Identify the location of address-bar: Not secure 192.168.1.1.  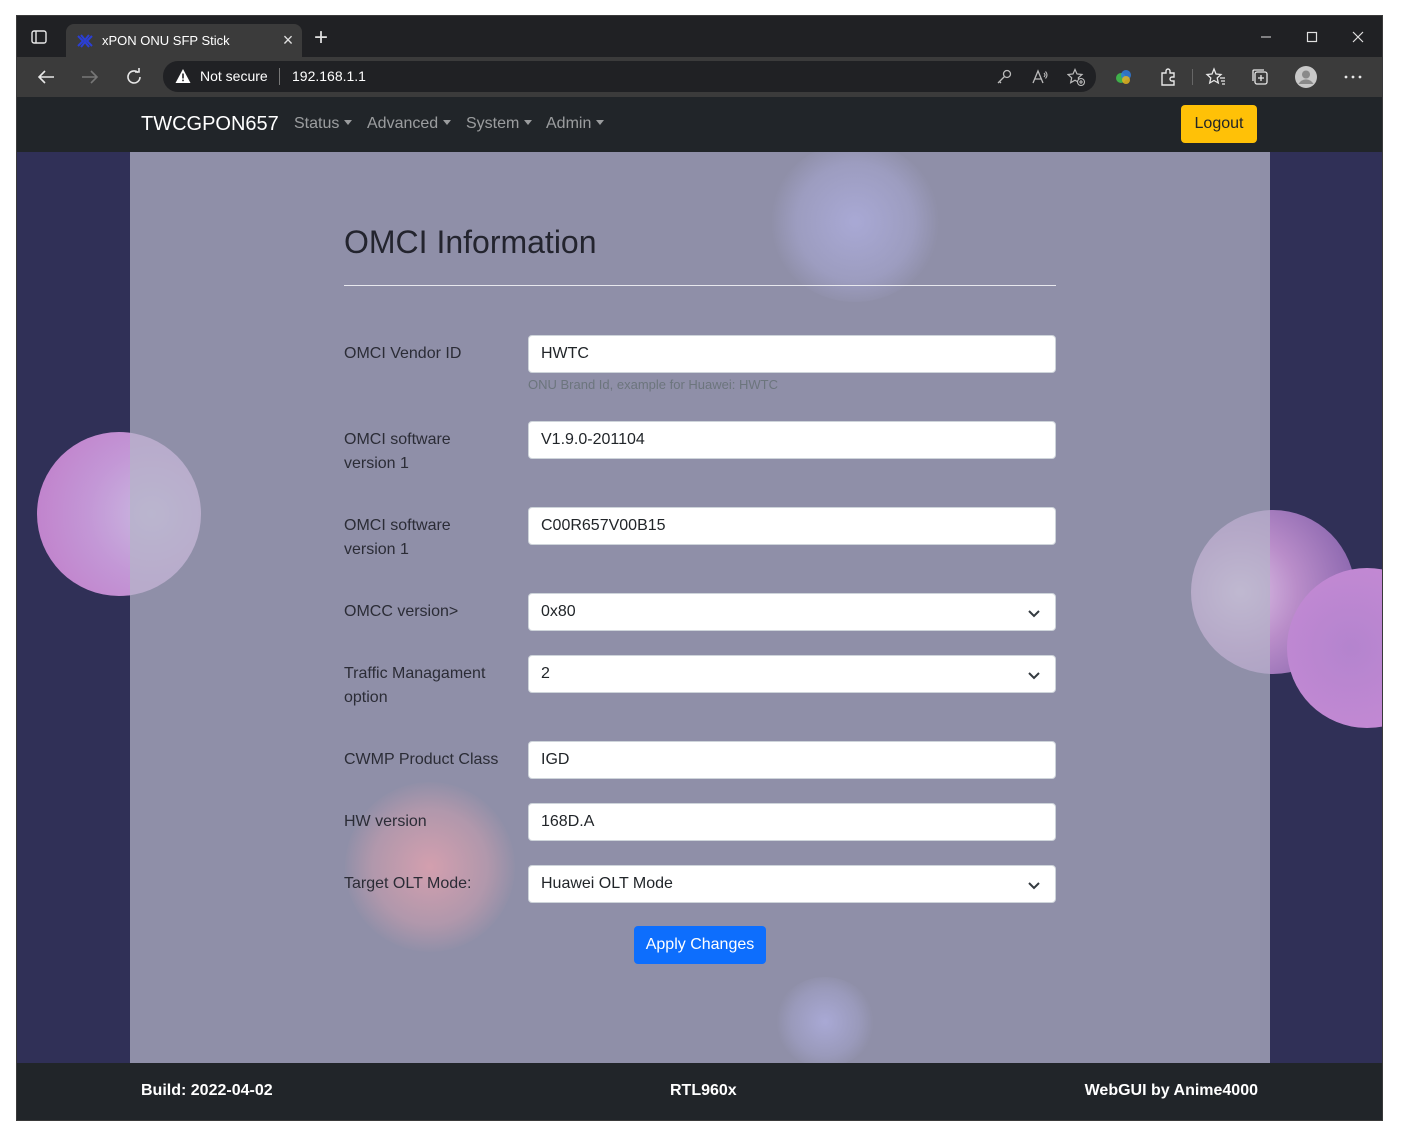
(629, 76).